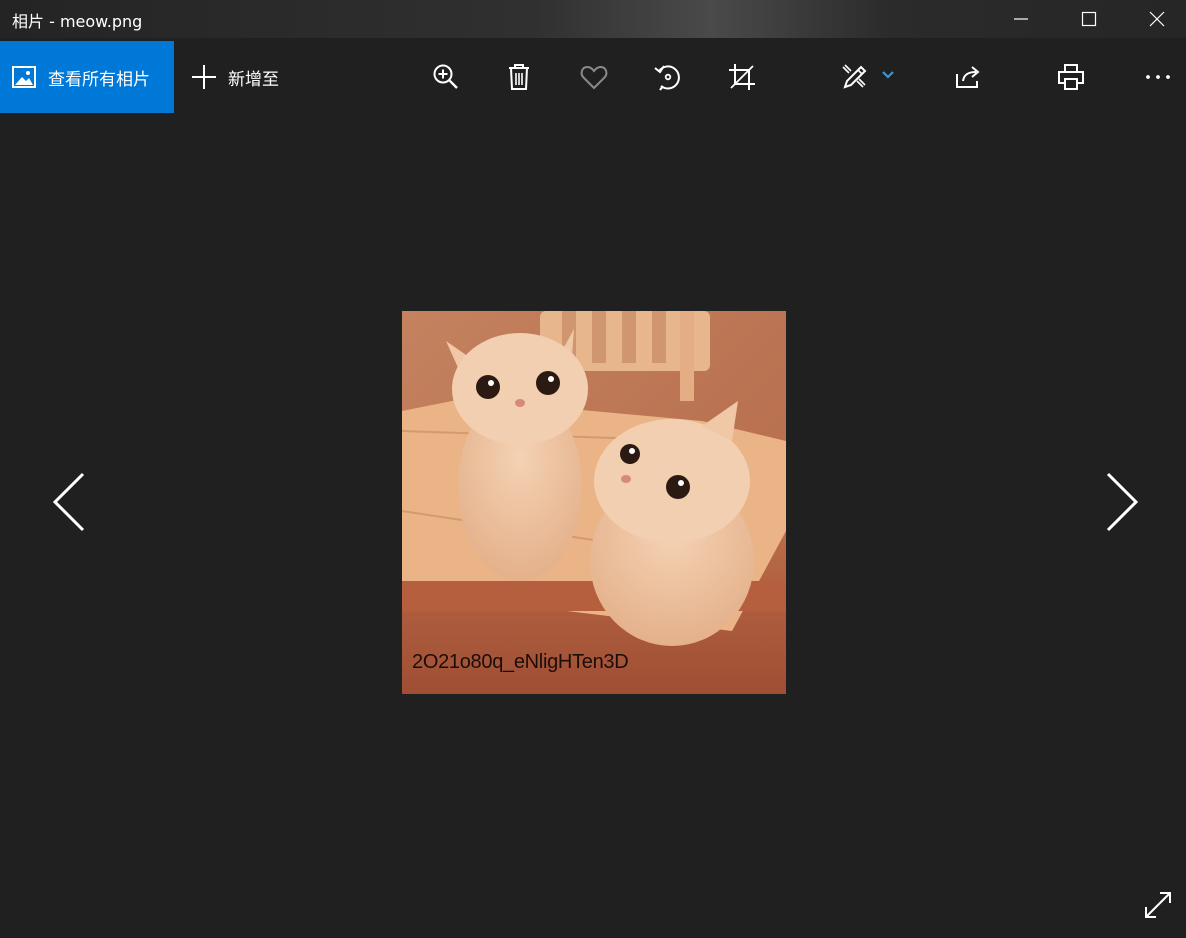 The width and height of the screenshot is (1186, 938). Describe the element at coordinates (593, 19) in the screenshot. I see `title-bar: 相片 - meow.png` at that location.